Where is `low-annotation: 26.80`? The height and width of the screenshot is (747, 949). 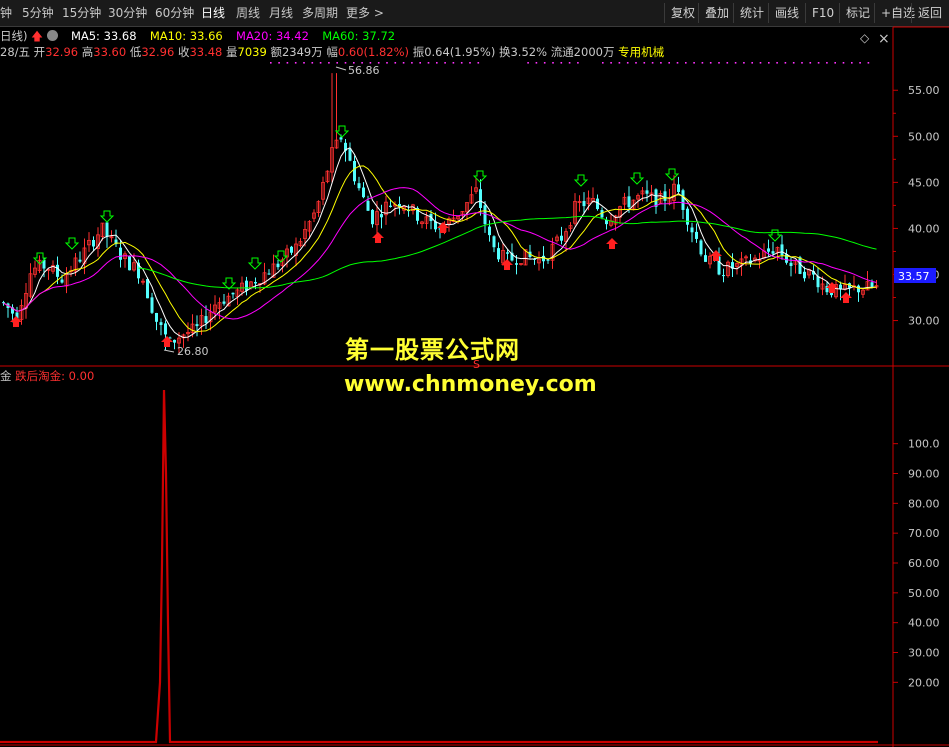 low-annotation: 26.80 is located at coordinates (186, 351).